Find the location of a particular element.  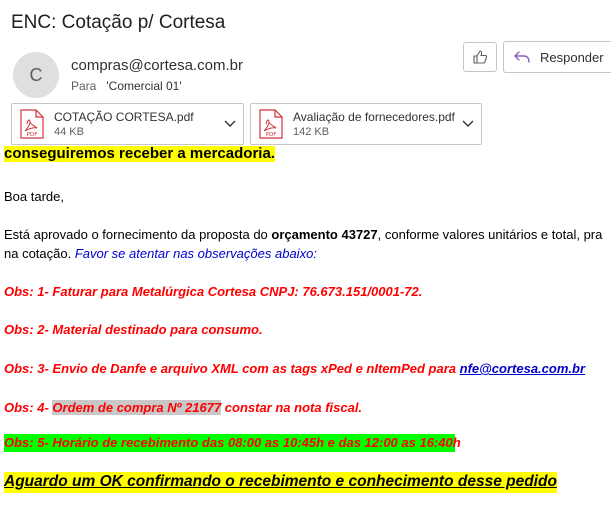

like-button is located at coordinates (480, 57).